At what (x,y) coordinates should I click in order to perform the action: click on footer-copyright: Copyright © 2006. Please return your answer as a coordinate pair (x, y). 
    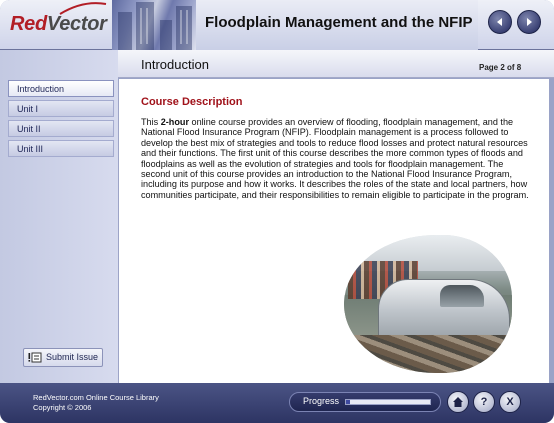
    Looking at the image, I should click on (62, 407).